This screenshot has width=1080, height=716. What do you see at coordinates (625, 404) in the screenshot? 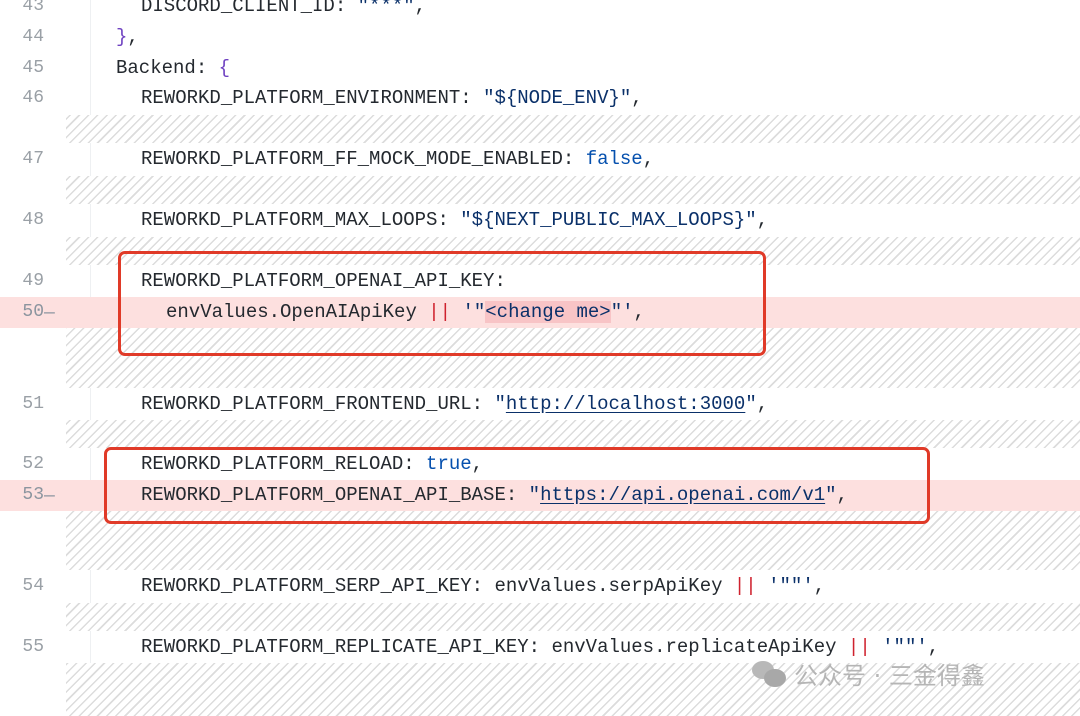
I see `token: http://localhost:3000` at bounding box center [625, 404].